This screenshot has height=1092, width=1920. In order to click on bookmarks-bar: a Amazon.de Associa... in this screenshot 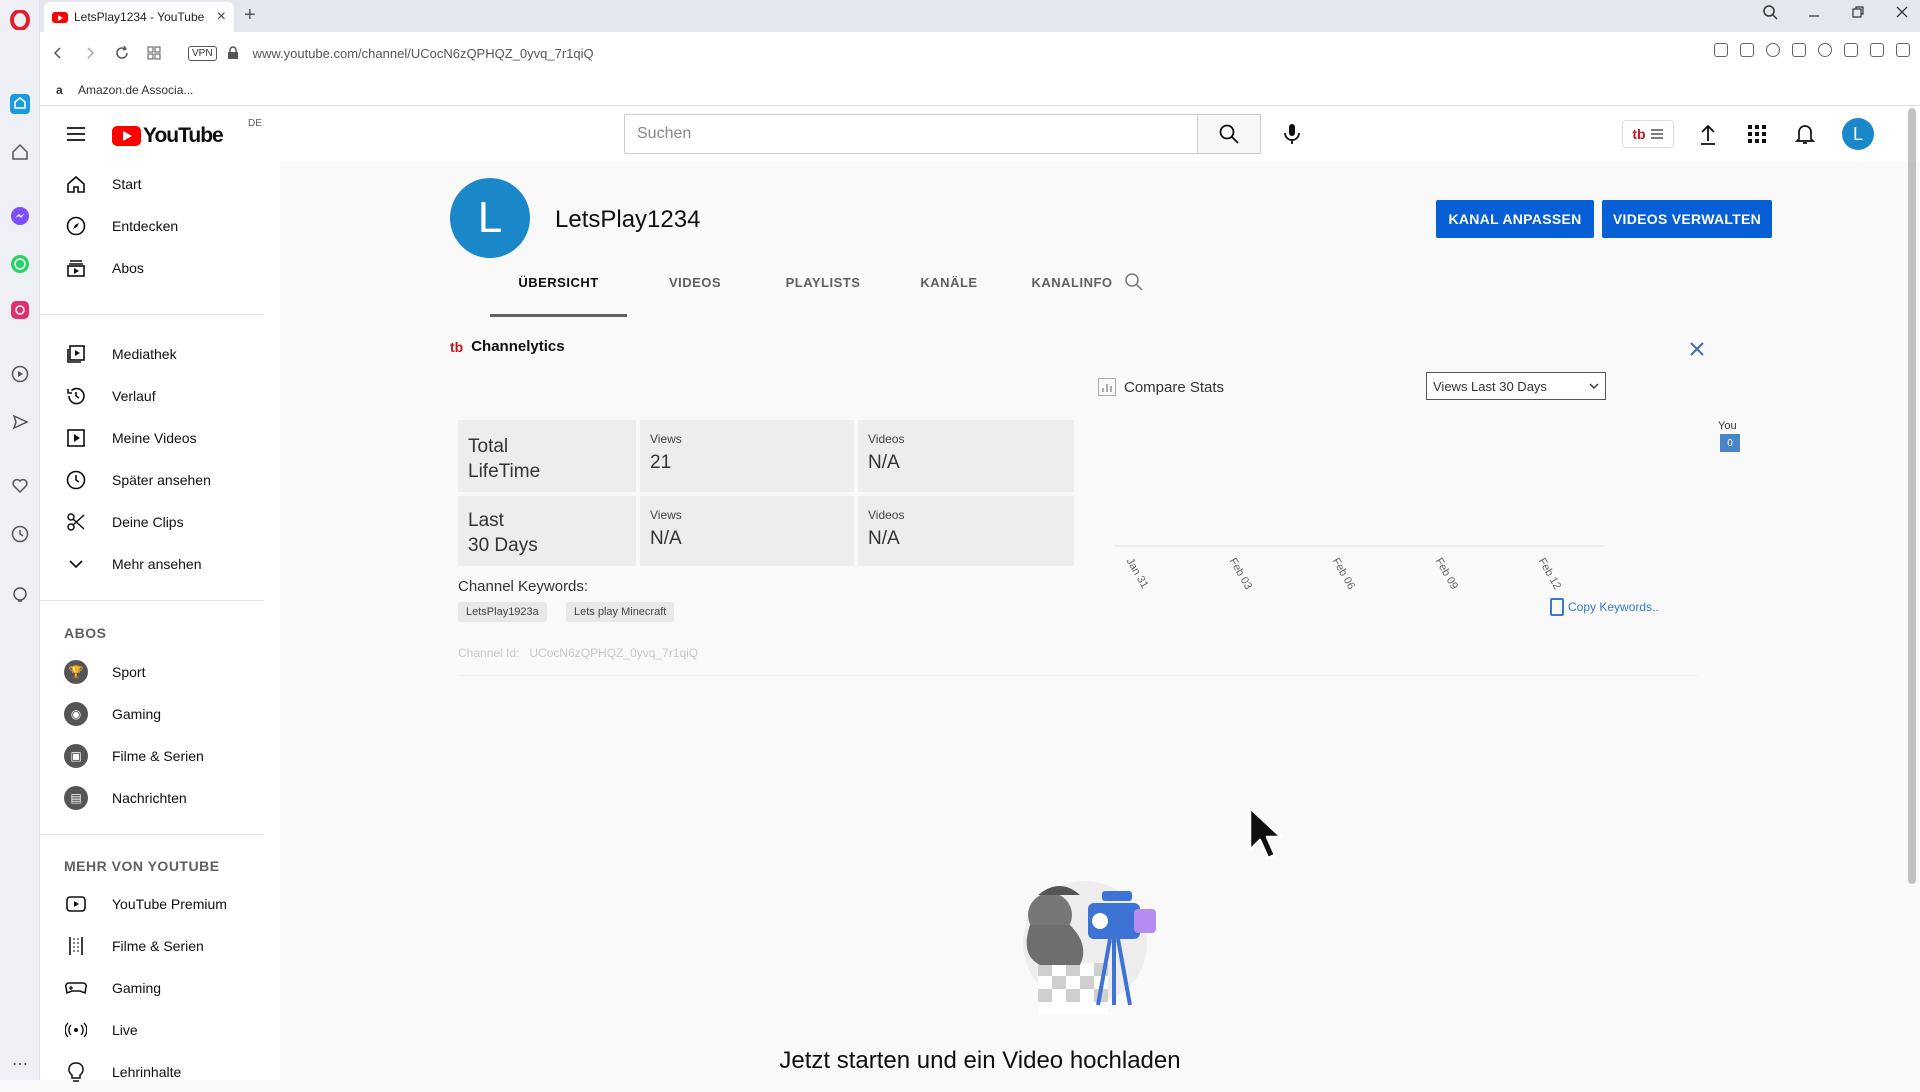, I will do `click(980, 90)`.